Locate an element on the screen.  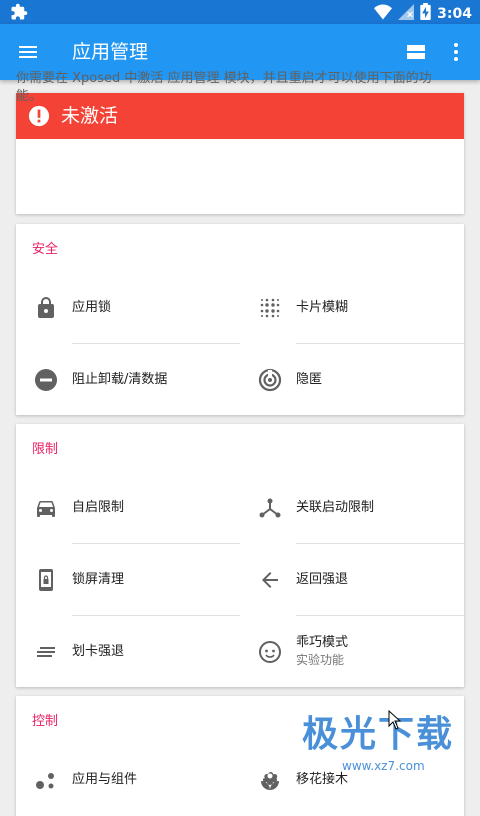
status-bar: 3:04 is located at coordinates (240, 12).